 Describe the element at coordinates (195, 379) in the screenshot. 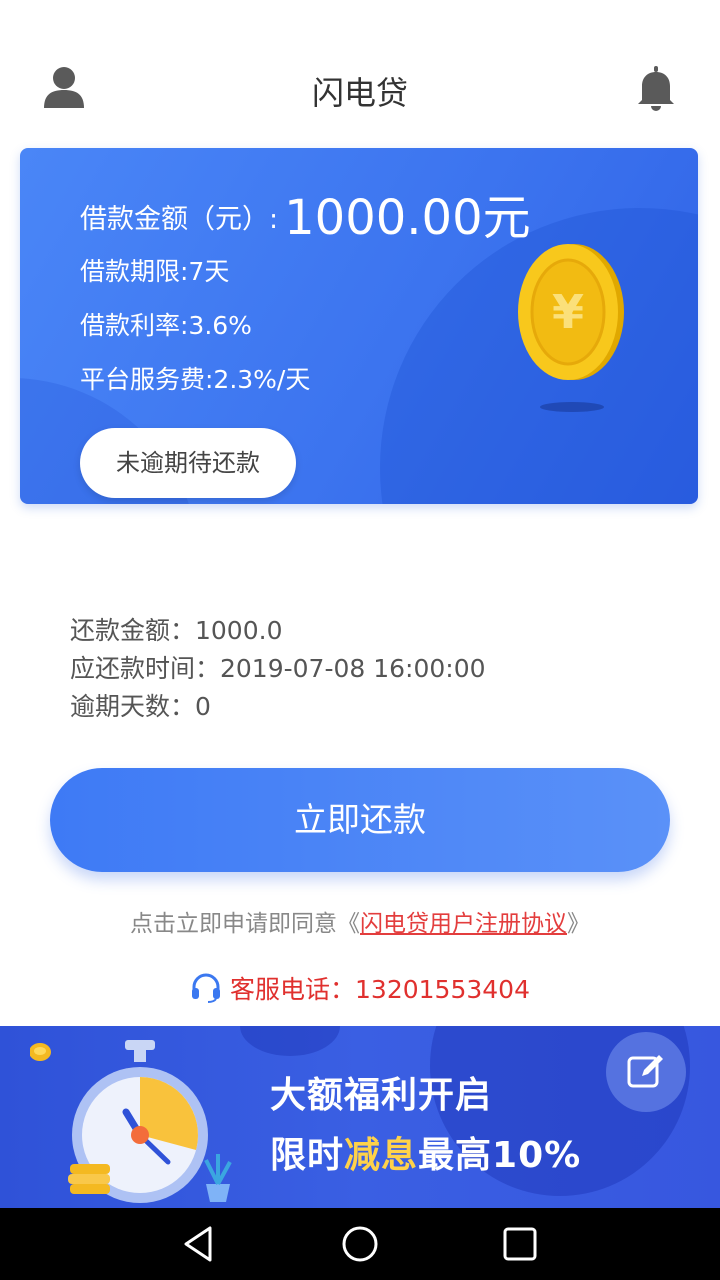

I see `service-fee: 平台服务费:2.3%/天` at that location.